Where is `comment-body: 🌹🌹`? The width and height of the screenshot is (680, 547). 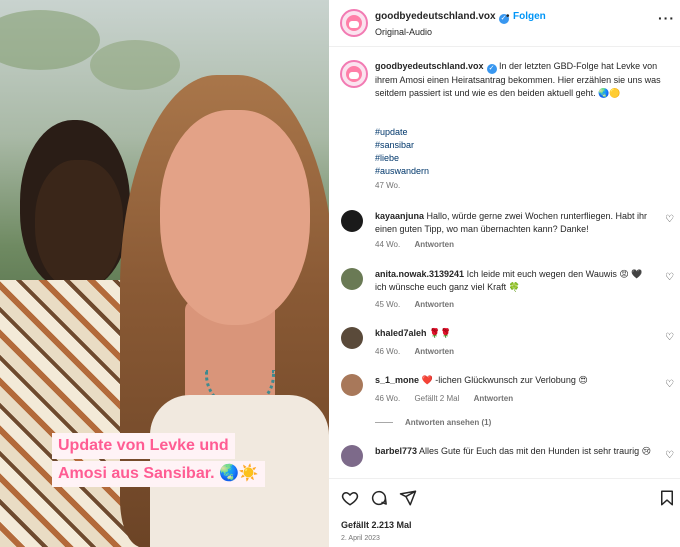
comment-body: 🌹🌹 is located at coordinates (440, 333).